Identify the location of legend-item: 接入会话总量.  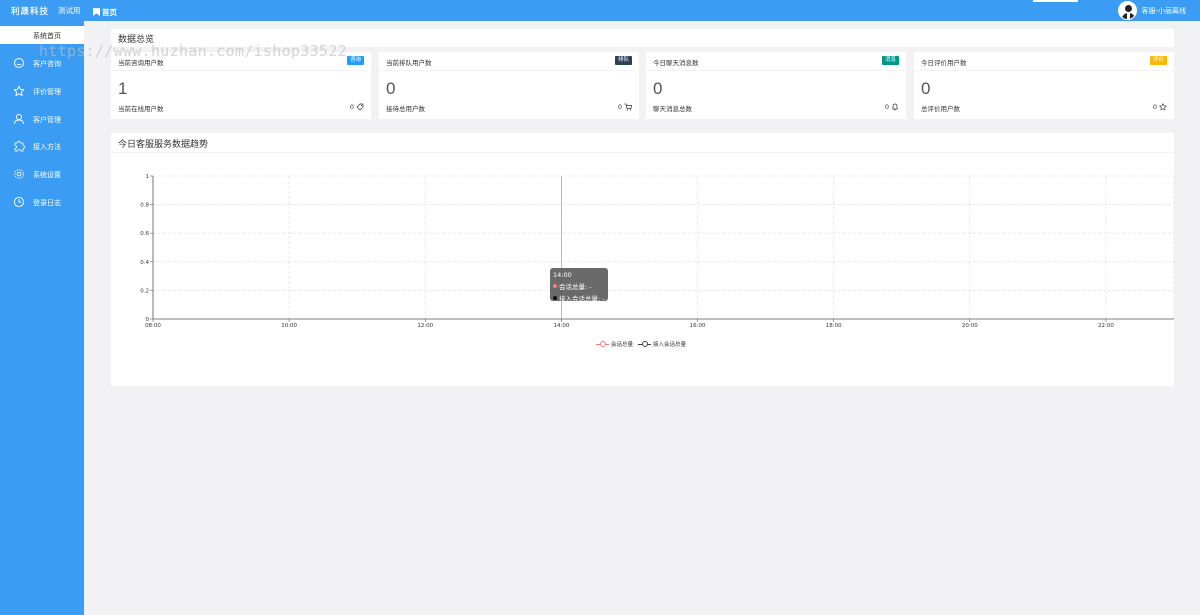
(662, 344).